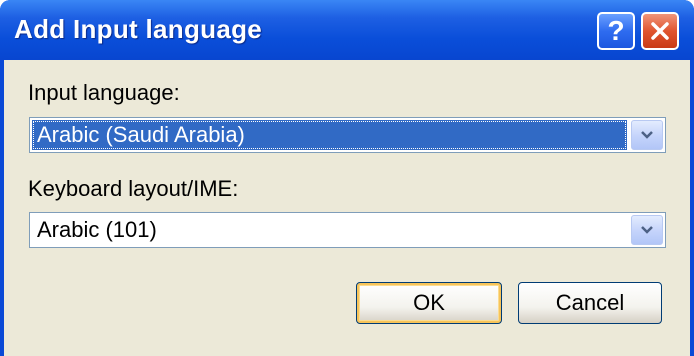  I want to click on ok-button: OK, so click(429, 303).